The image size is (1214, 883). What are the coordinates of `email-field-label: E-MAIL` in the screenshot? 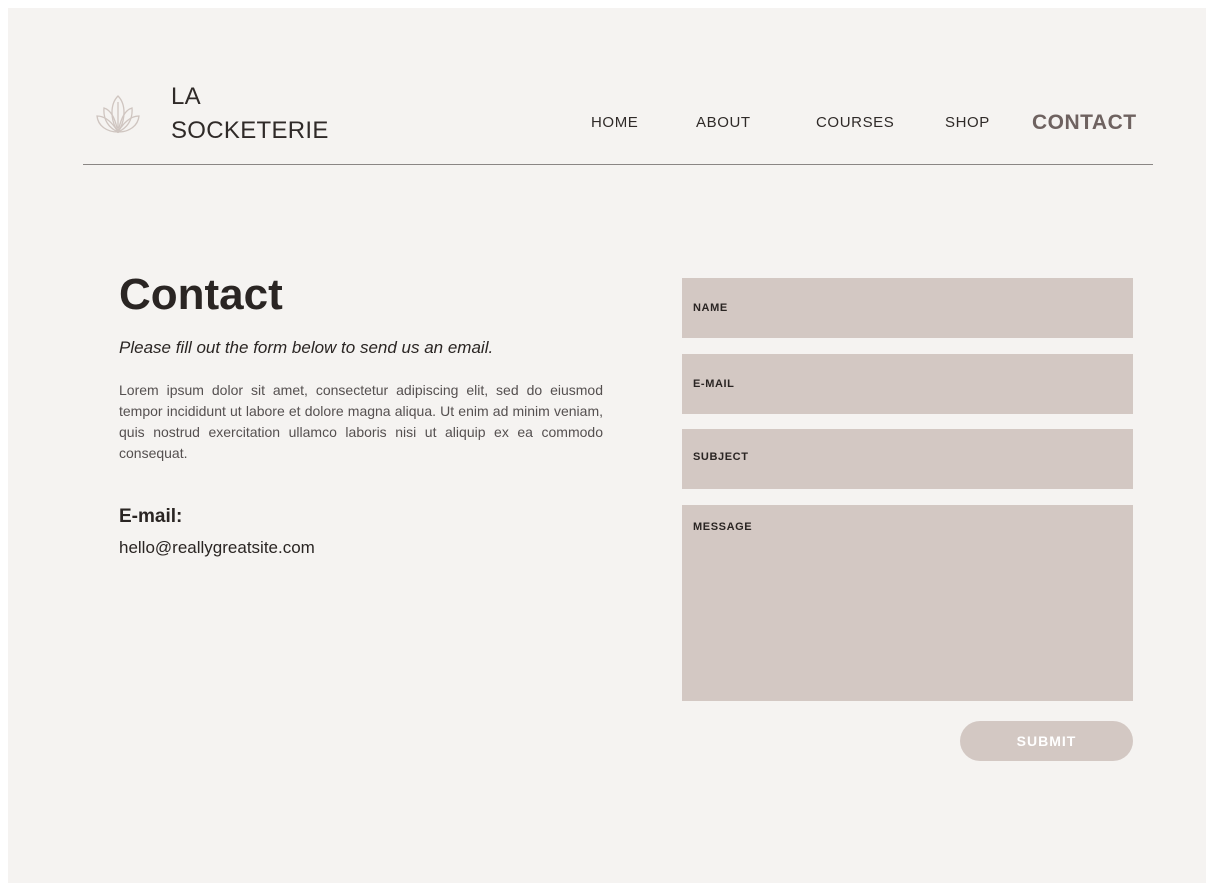 It's located at (714, 384).